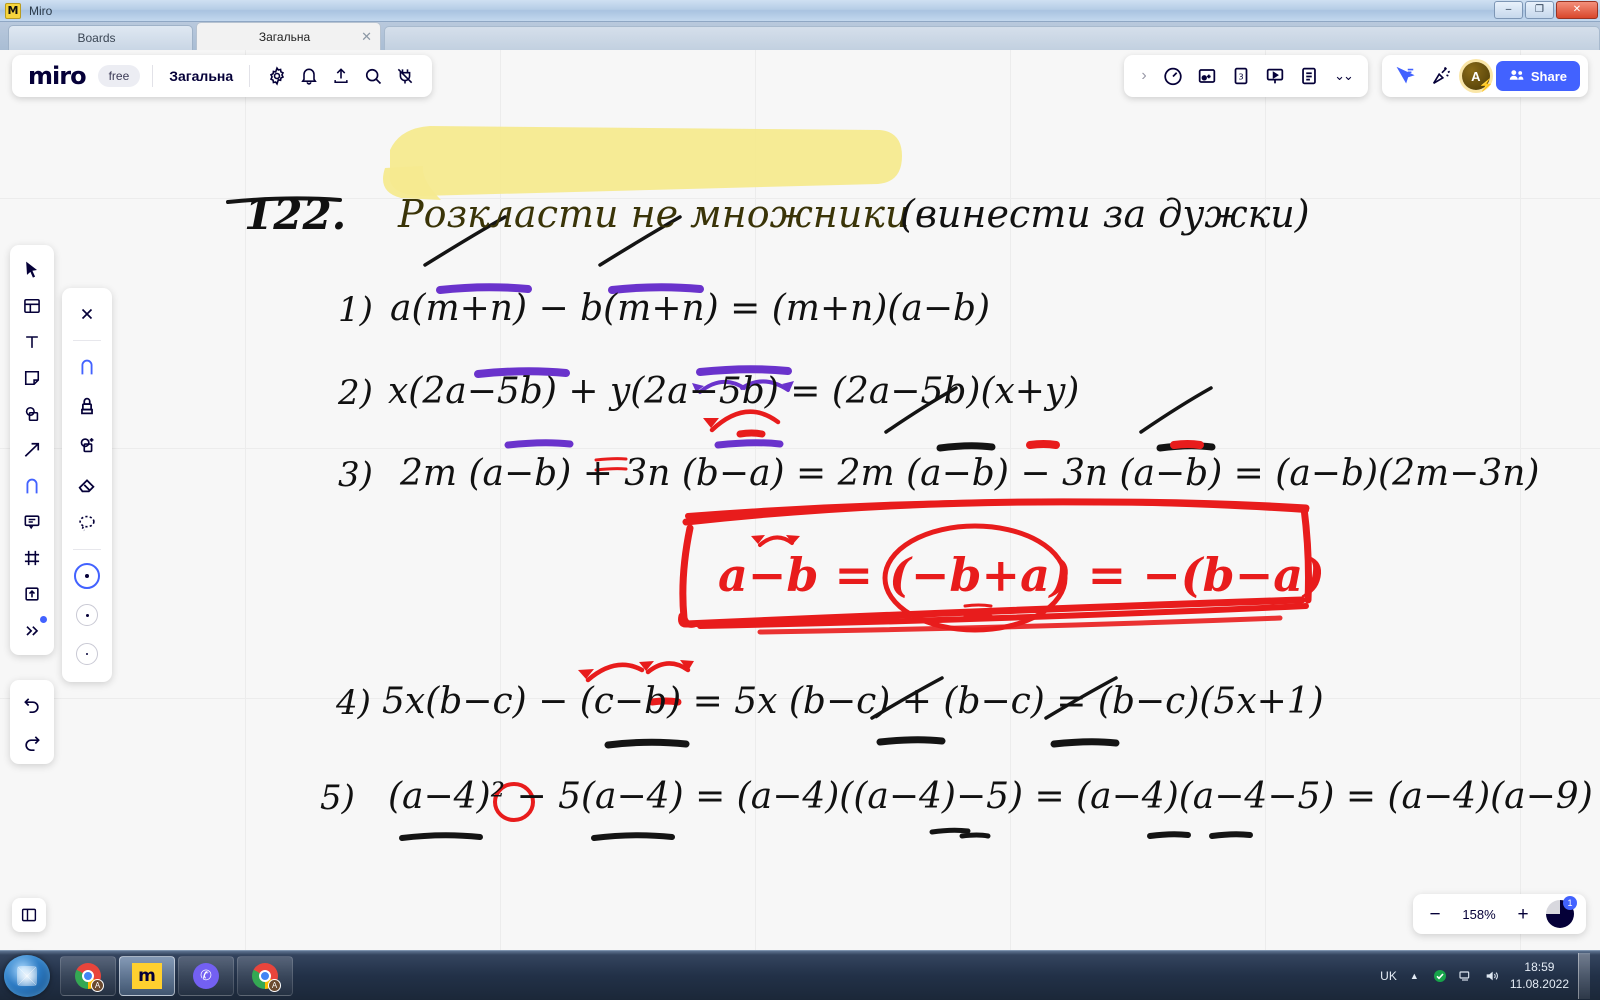 The image size is (1600, 1000). I want to click on zoom-out-button: −, so click(1435, 914).